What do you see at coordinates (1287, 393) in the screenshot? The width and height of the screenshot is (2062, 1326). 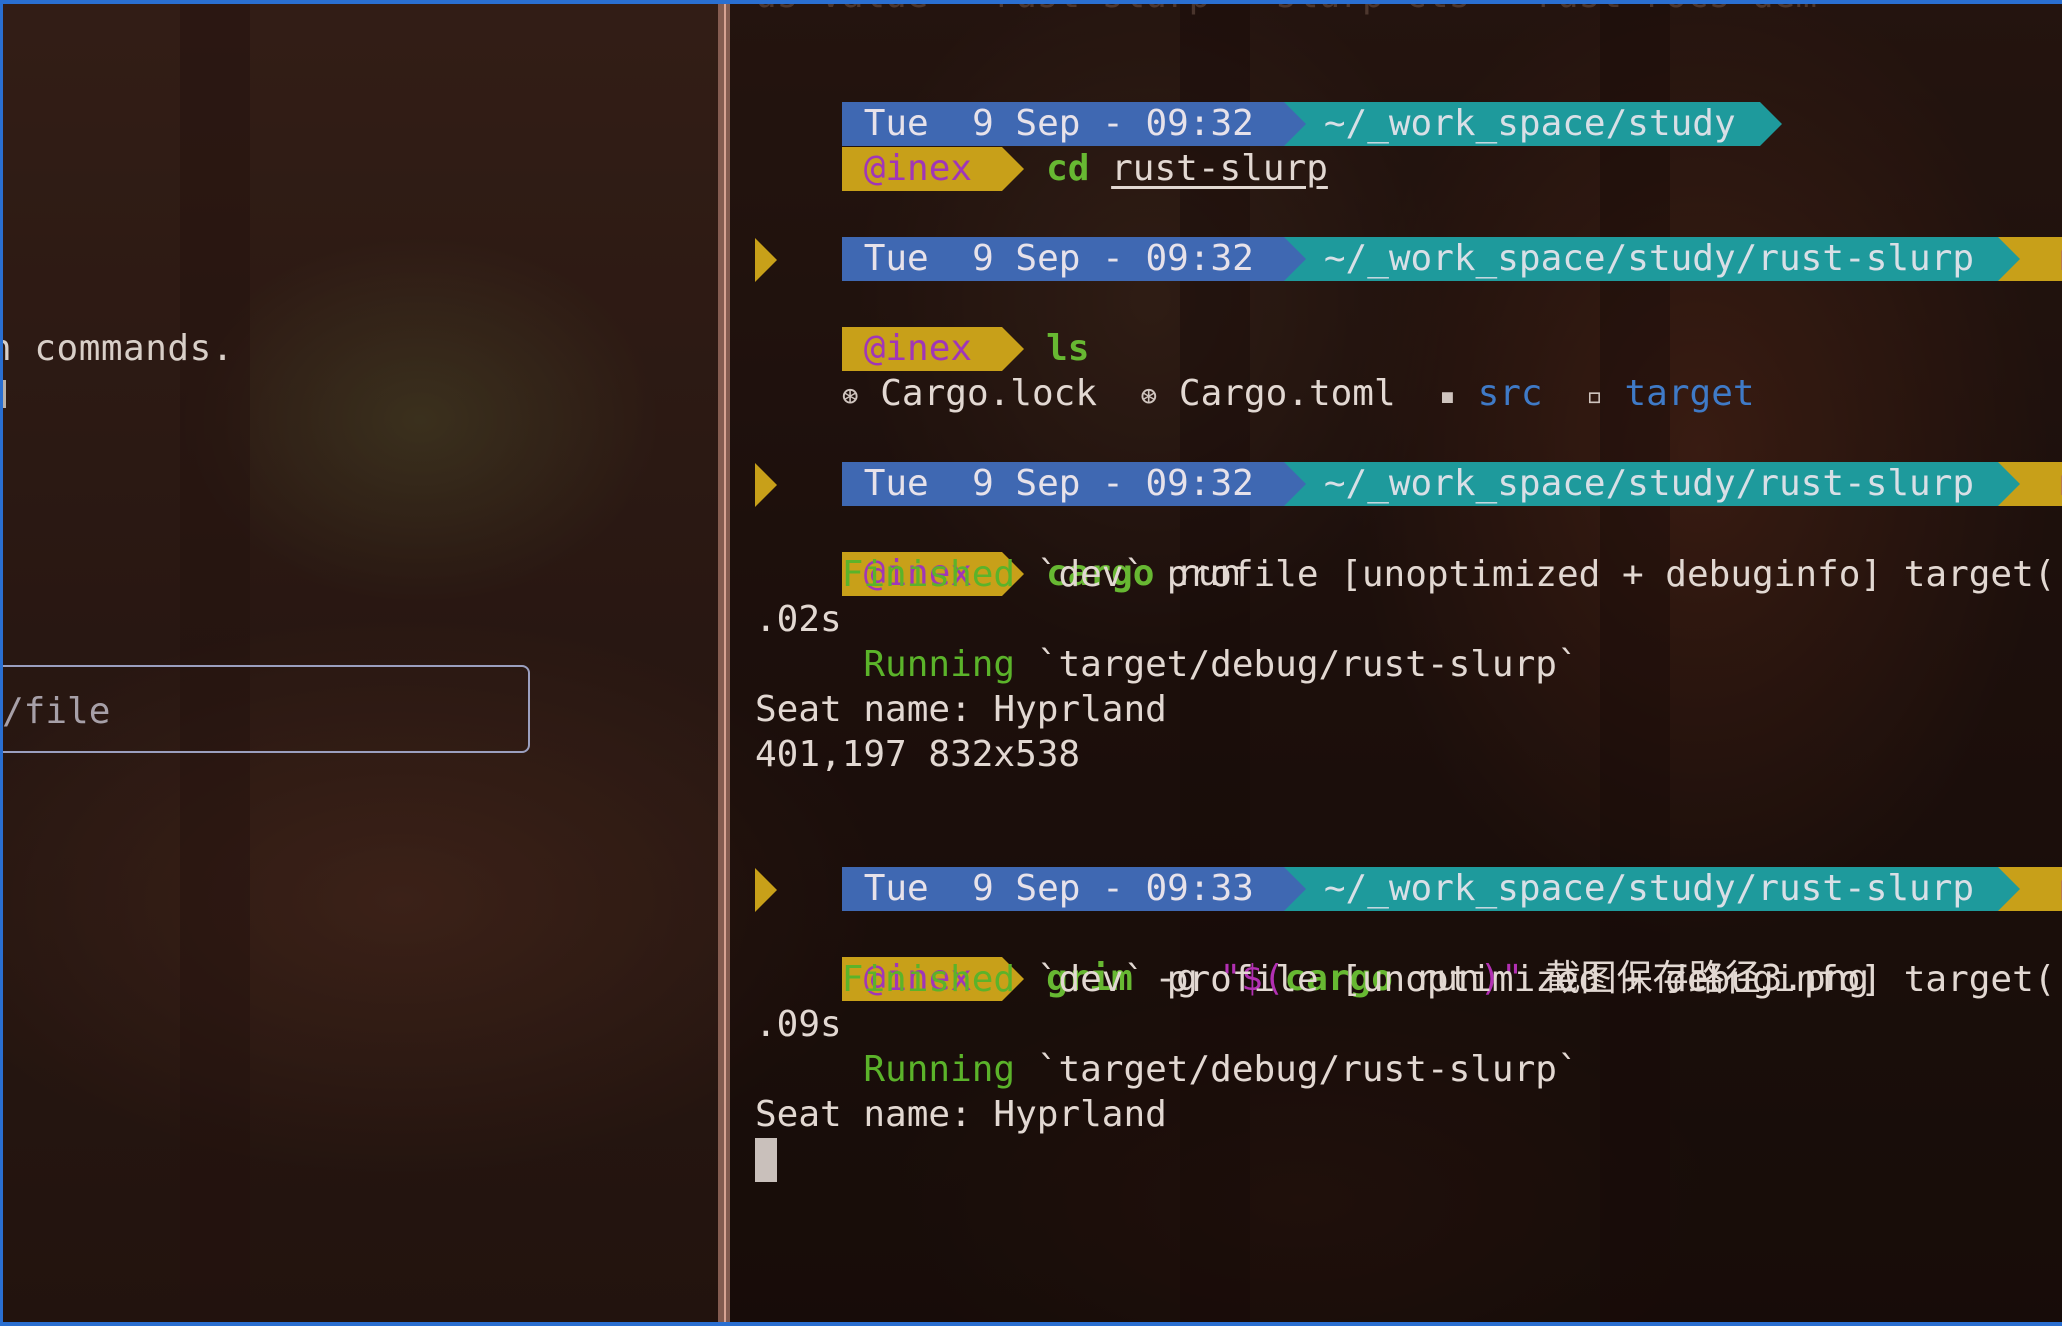 I see `file-name: Cargo.toml` at bounding box center [1287, 393].